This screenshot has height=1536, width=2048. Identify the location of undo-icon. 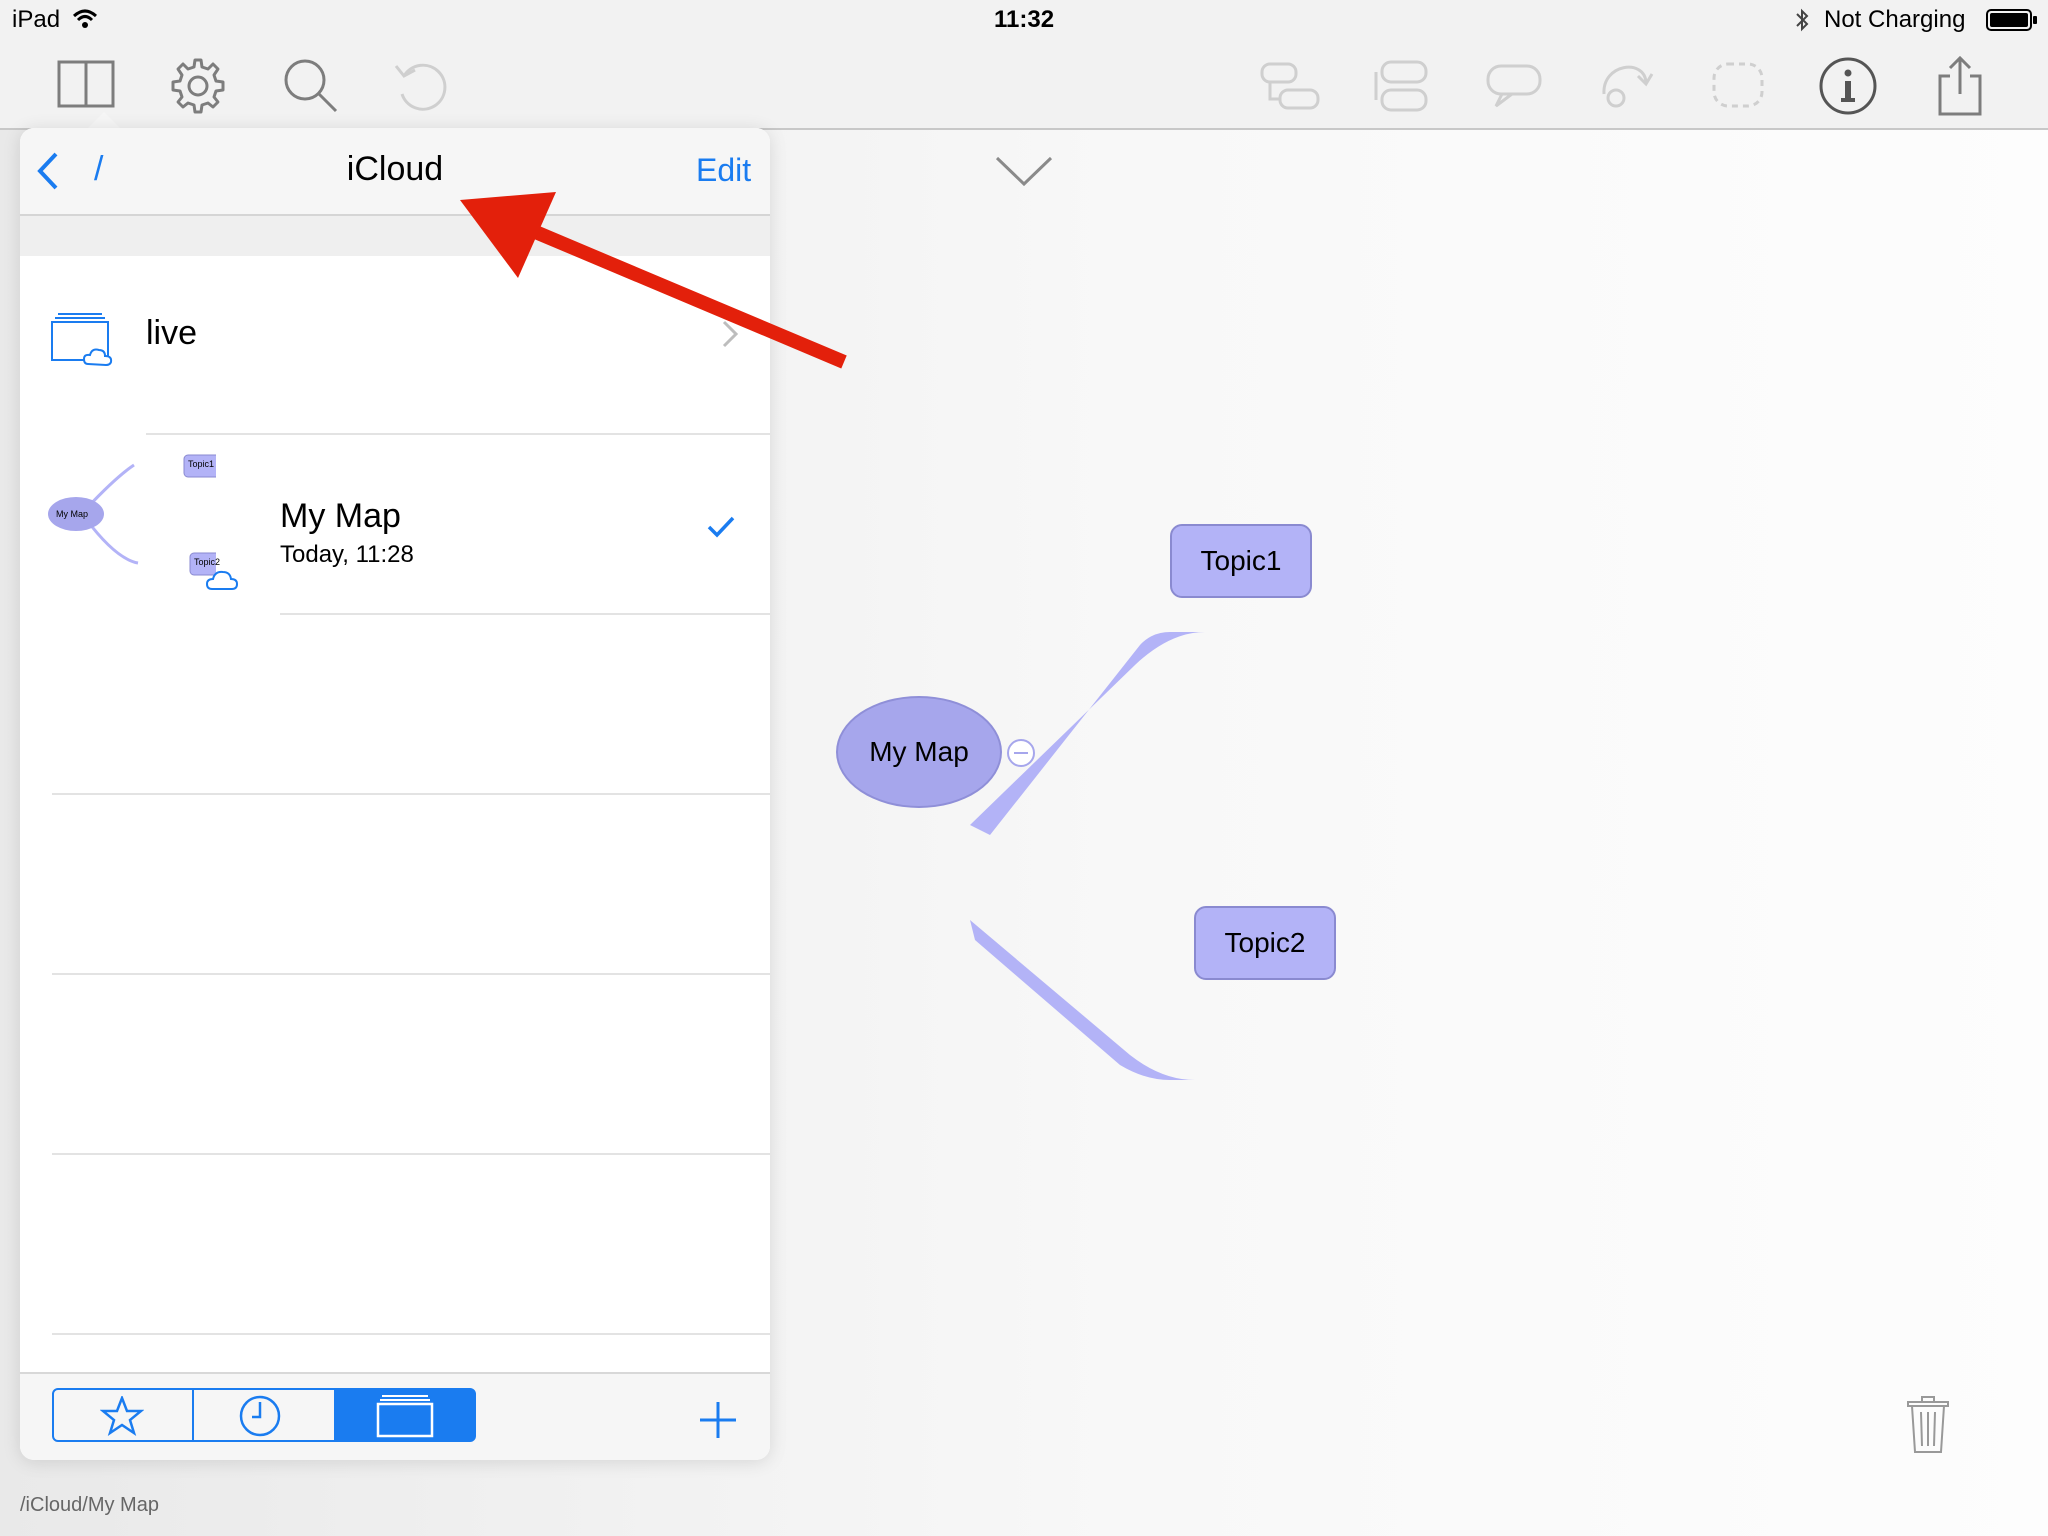
(422, 86).